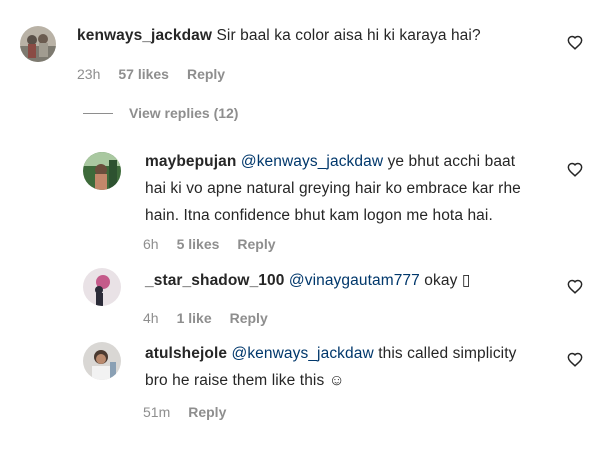 The width and height of the screenshot is (600, 450). What do you see at coordinates (190, 161) in the screenshot?
I see `comment-username: maybepujan` at bounding box center [190, 161].